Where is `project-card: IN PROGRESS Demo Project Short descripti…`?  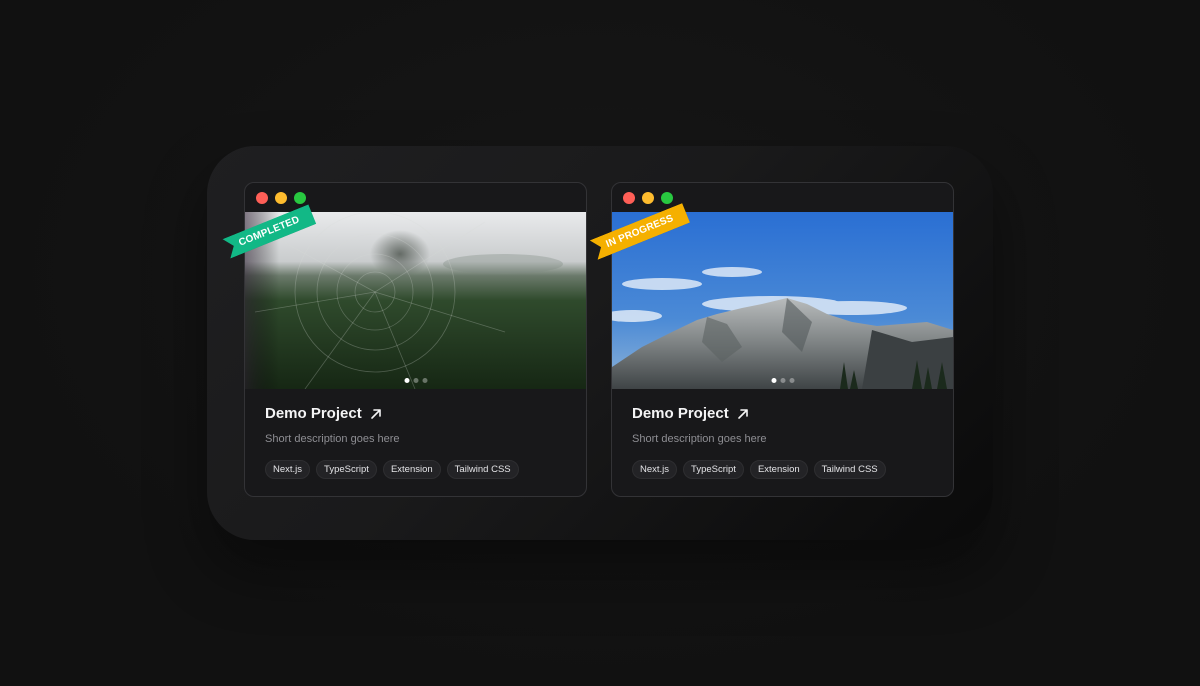 project-card: IN PROGRESS Demo Project Short descripti… is located at coordinates (782, 339).